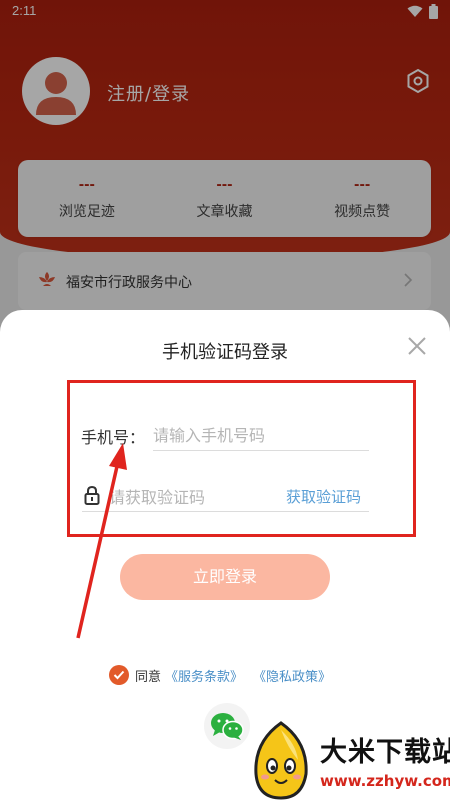 This screenshot has height=800, width=450. Describe the element at coordinates (194, 497) in the screenshot. I see `verification-code-input` at that location.